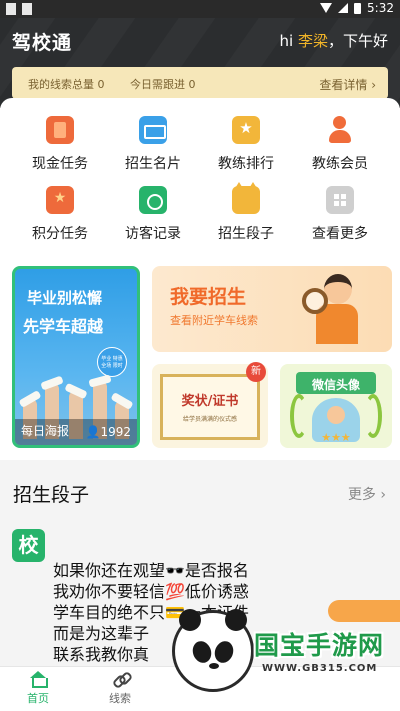 Image resolution: width=400 pixels, height=711 pixels. I want to click on poster-headline: 毕业别松懈, so click(65, 298).